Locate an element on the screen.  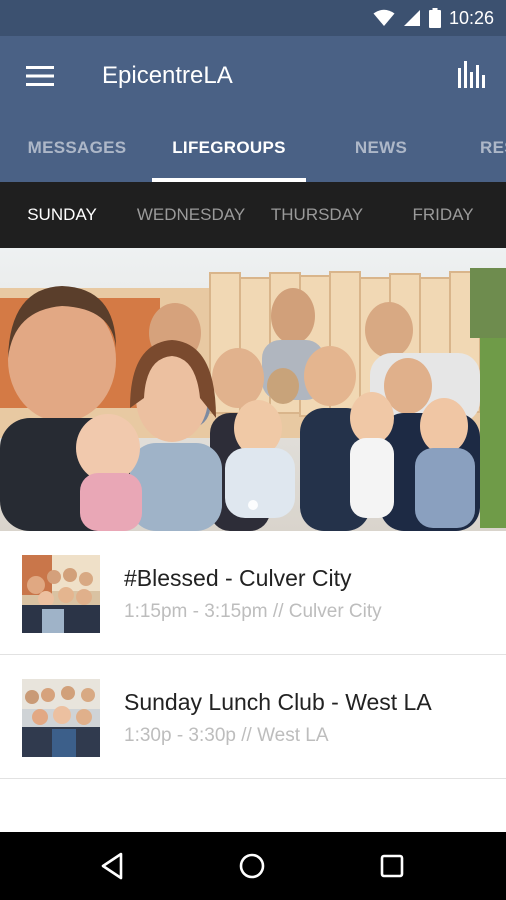
home-icon is located at coordinates (252, 866).